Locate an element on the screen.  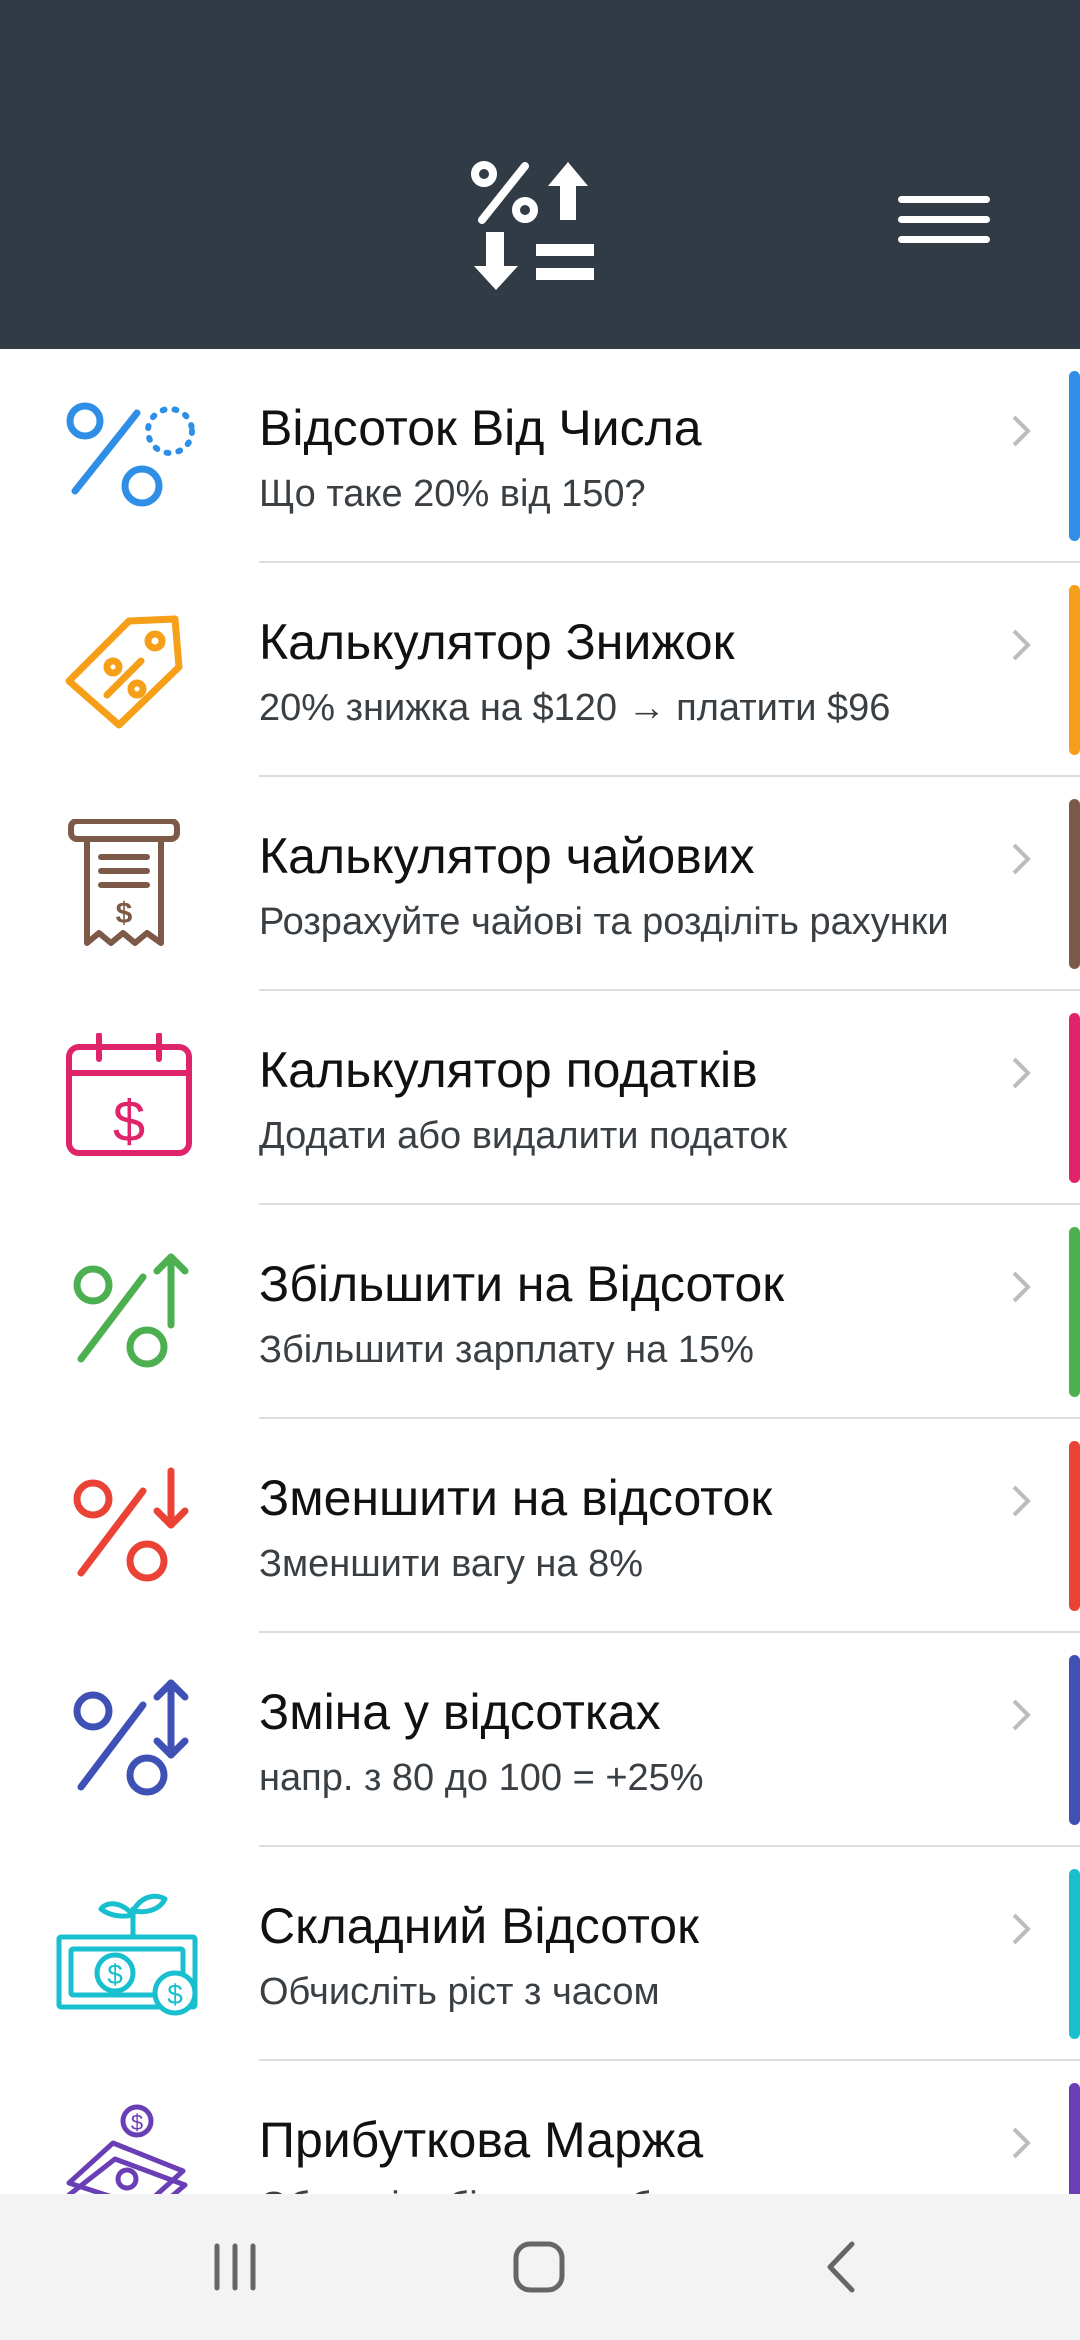
item-subtitle: напр. з 80 до 100 = +25% is located at coordinates (481, 1778).